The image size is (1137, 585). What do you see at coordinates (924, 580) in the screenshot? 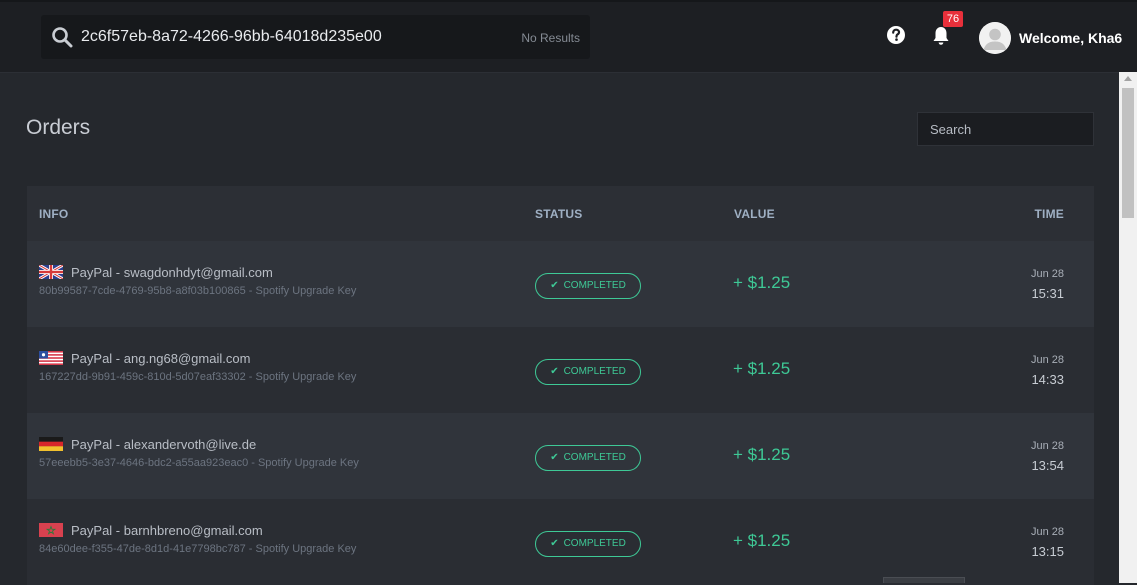
I see `partial-element-below` at bounding box center [924, 580].